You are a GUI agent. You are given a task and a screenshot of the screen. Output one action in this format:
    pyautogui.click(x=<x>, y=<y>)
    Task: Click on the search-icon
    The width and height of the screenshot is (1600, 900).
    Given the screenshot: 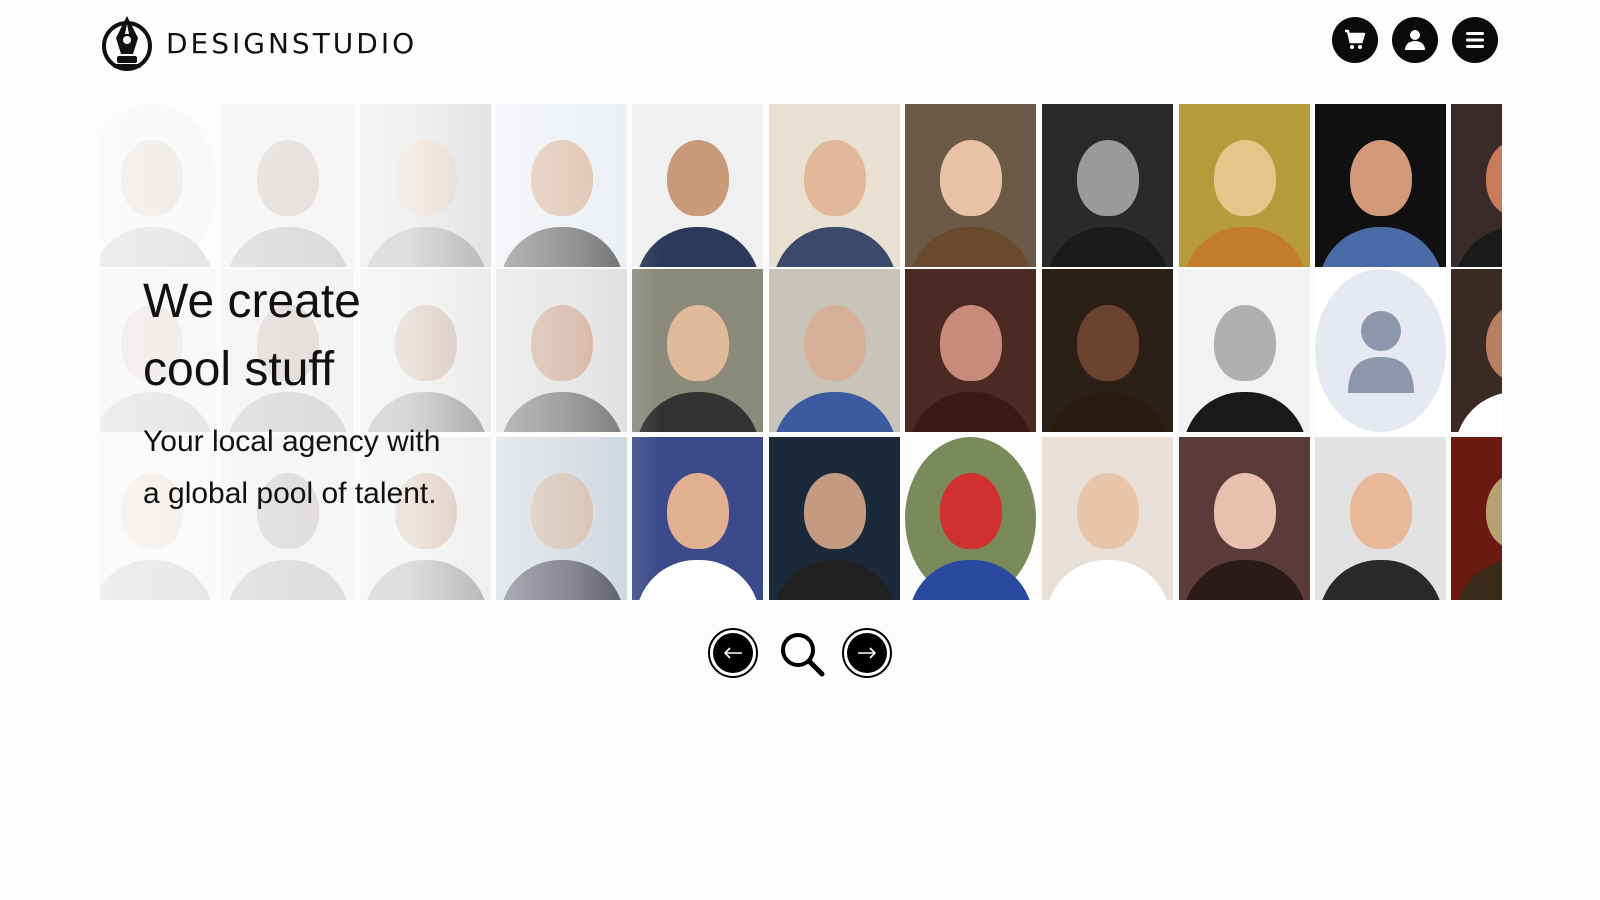 What is the action you would take?
    pyautogui.click(x=802, y=654)
    